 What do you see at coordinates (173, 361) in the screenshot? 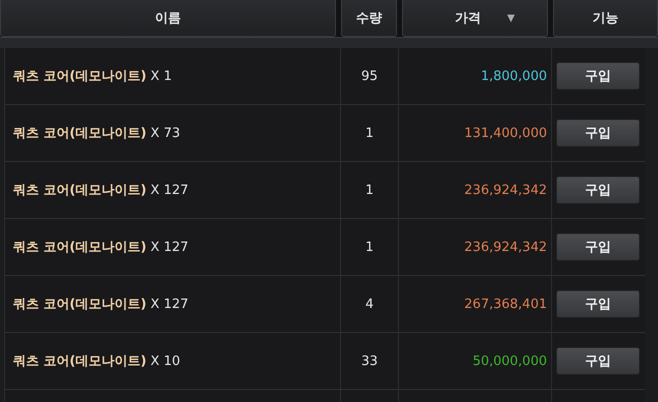
I see `item-name: 쿼츠 코어(데모나이트) X 10` at bounding box center [173, 361].